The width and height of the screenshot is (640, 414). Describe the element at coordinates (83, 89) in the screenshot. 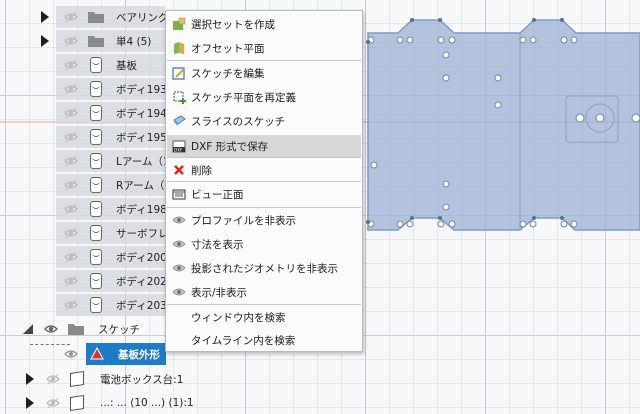

I see `browser-item: ボディ193` at that location.